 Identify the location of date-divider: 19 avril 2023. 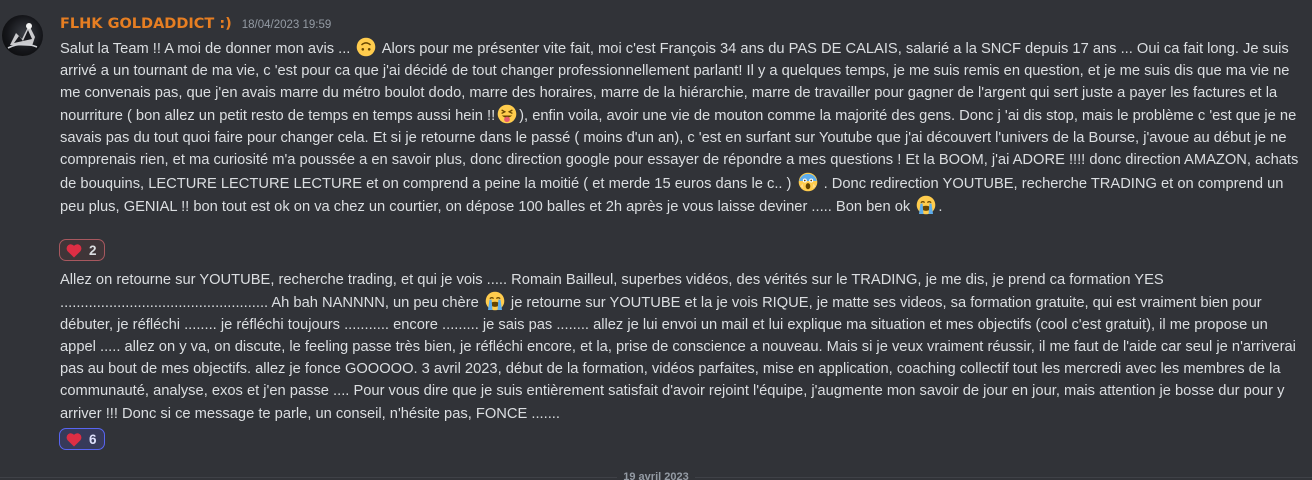
(656, 475).